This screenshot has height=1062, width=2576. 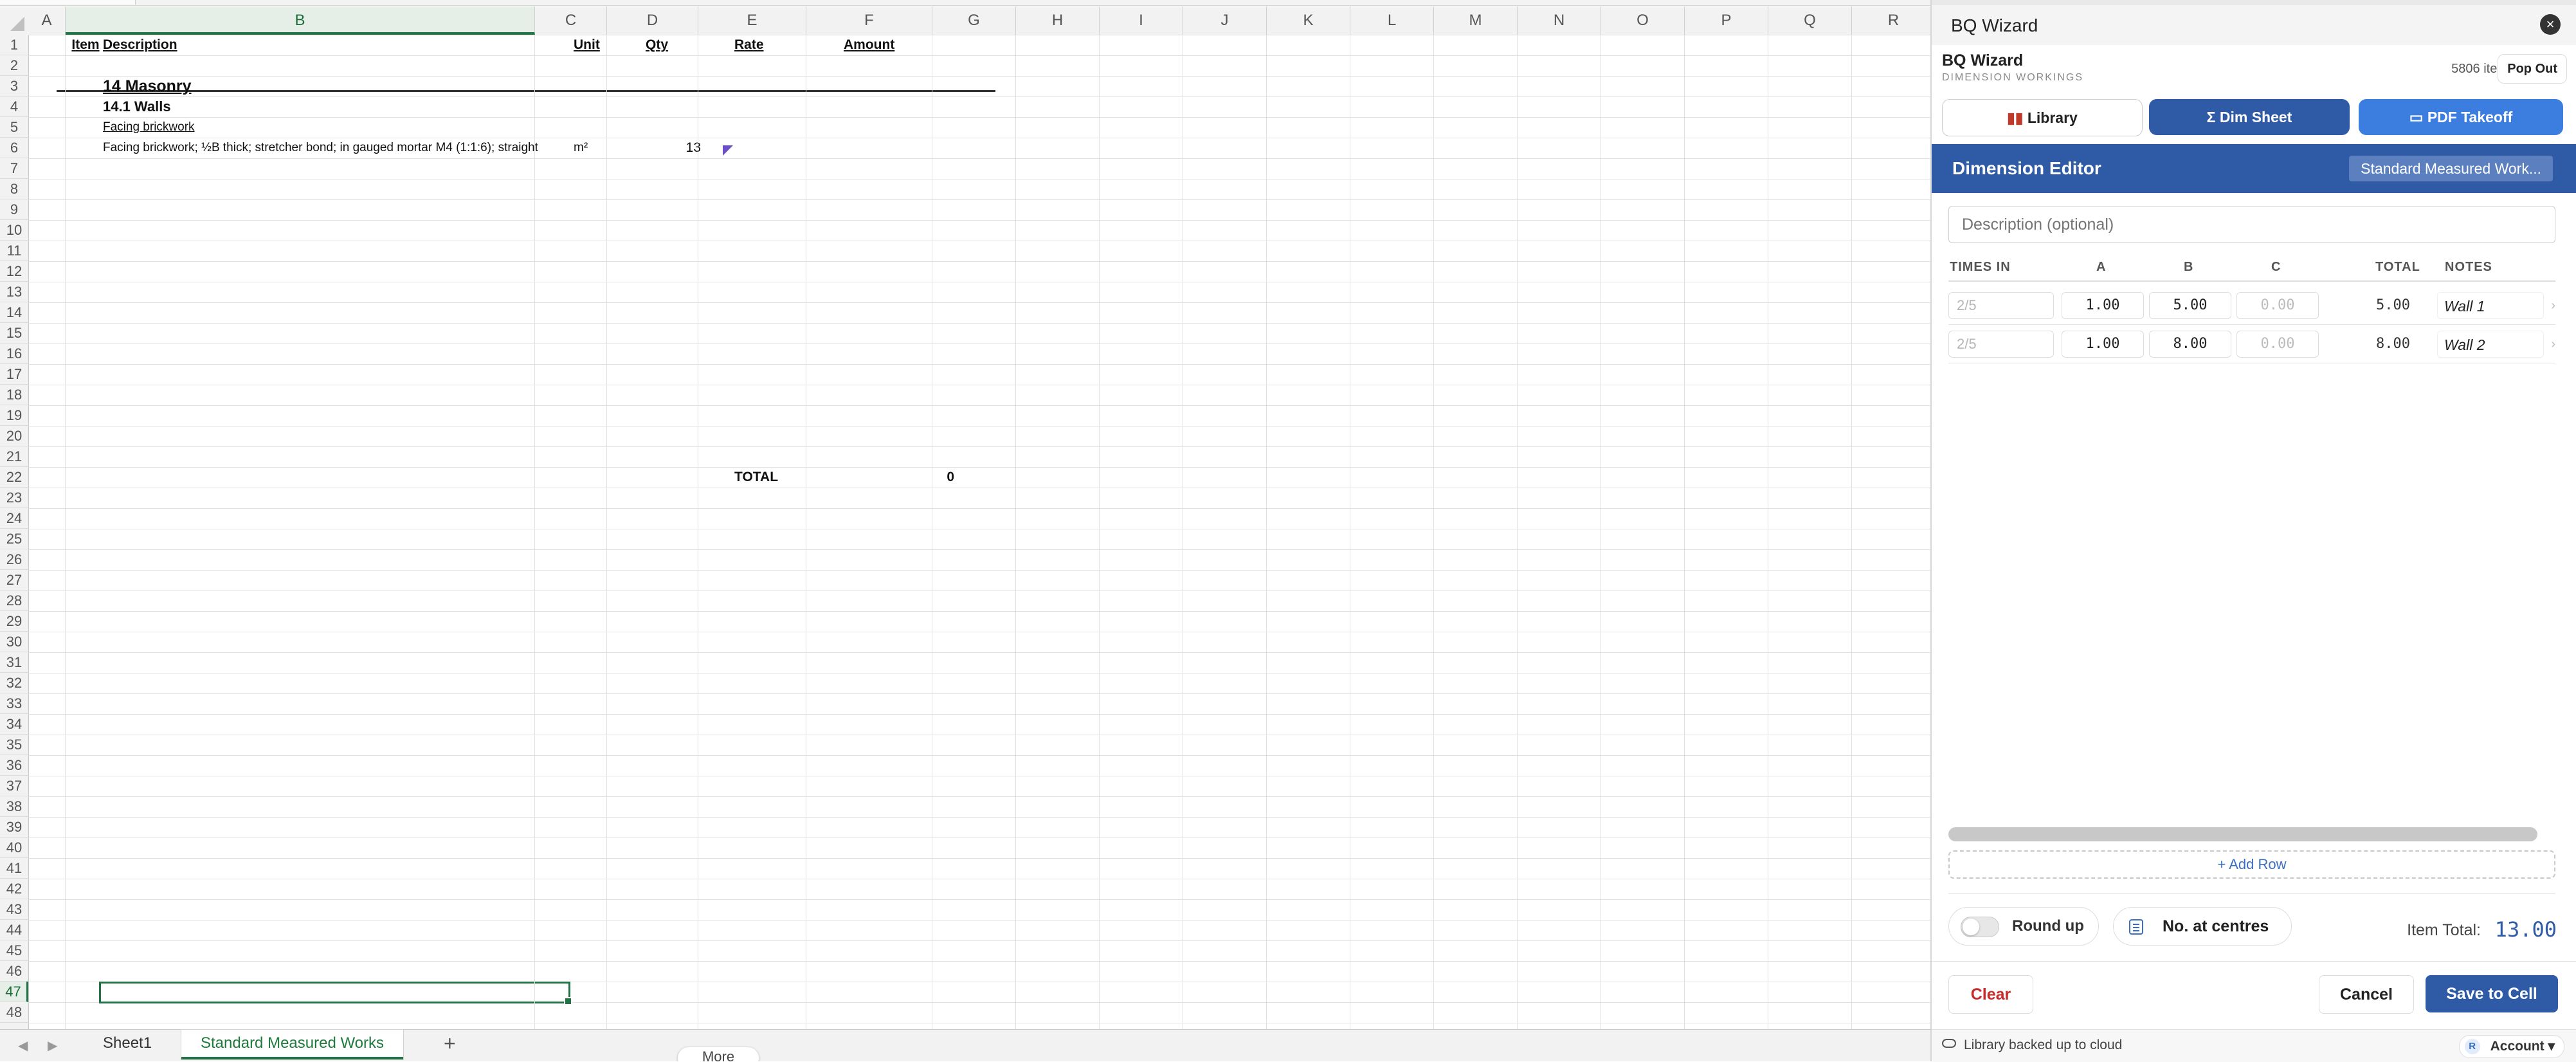 I want to click on column-header-j: J, so click(x=1225, y=20).